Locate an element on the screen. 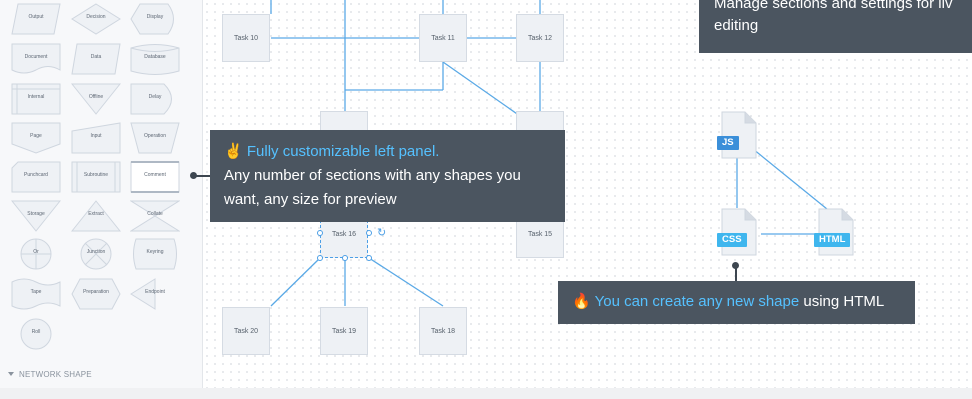 The width and height of the screenshot is (972, 399). js-badge: JS is located at coordinates (728, 143).